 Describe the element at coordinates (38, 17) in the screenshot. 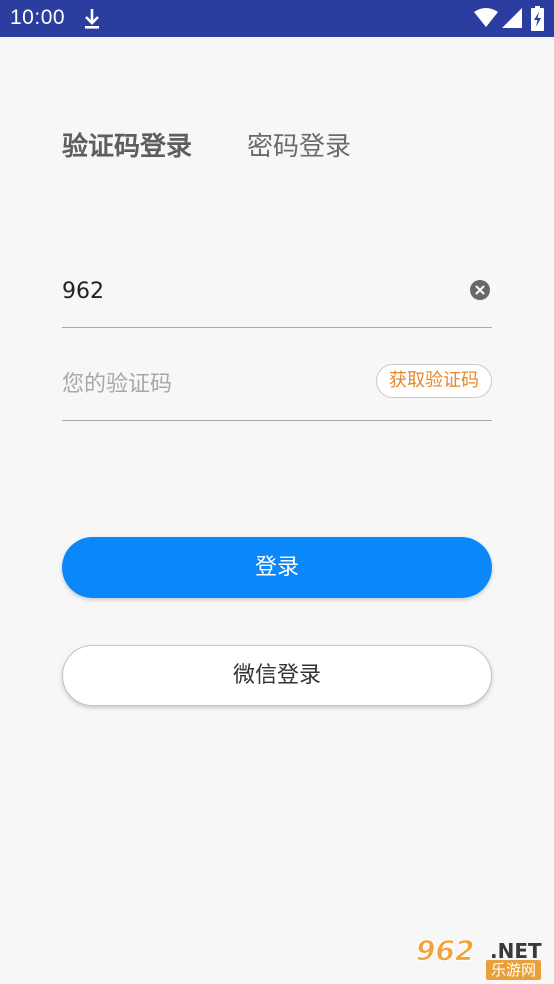

I see `status-time: 10:00` at that location.